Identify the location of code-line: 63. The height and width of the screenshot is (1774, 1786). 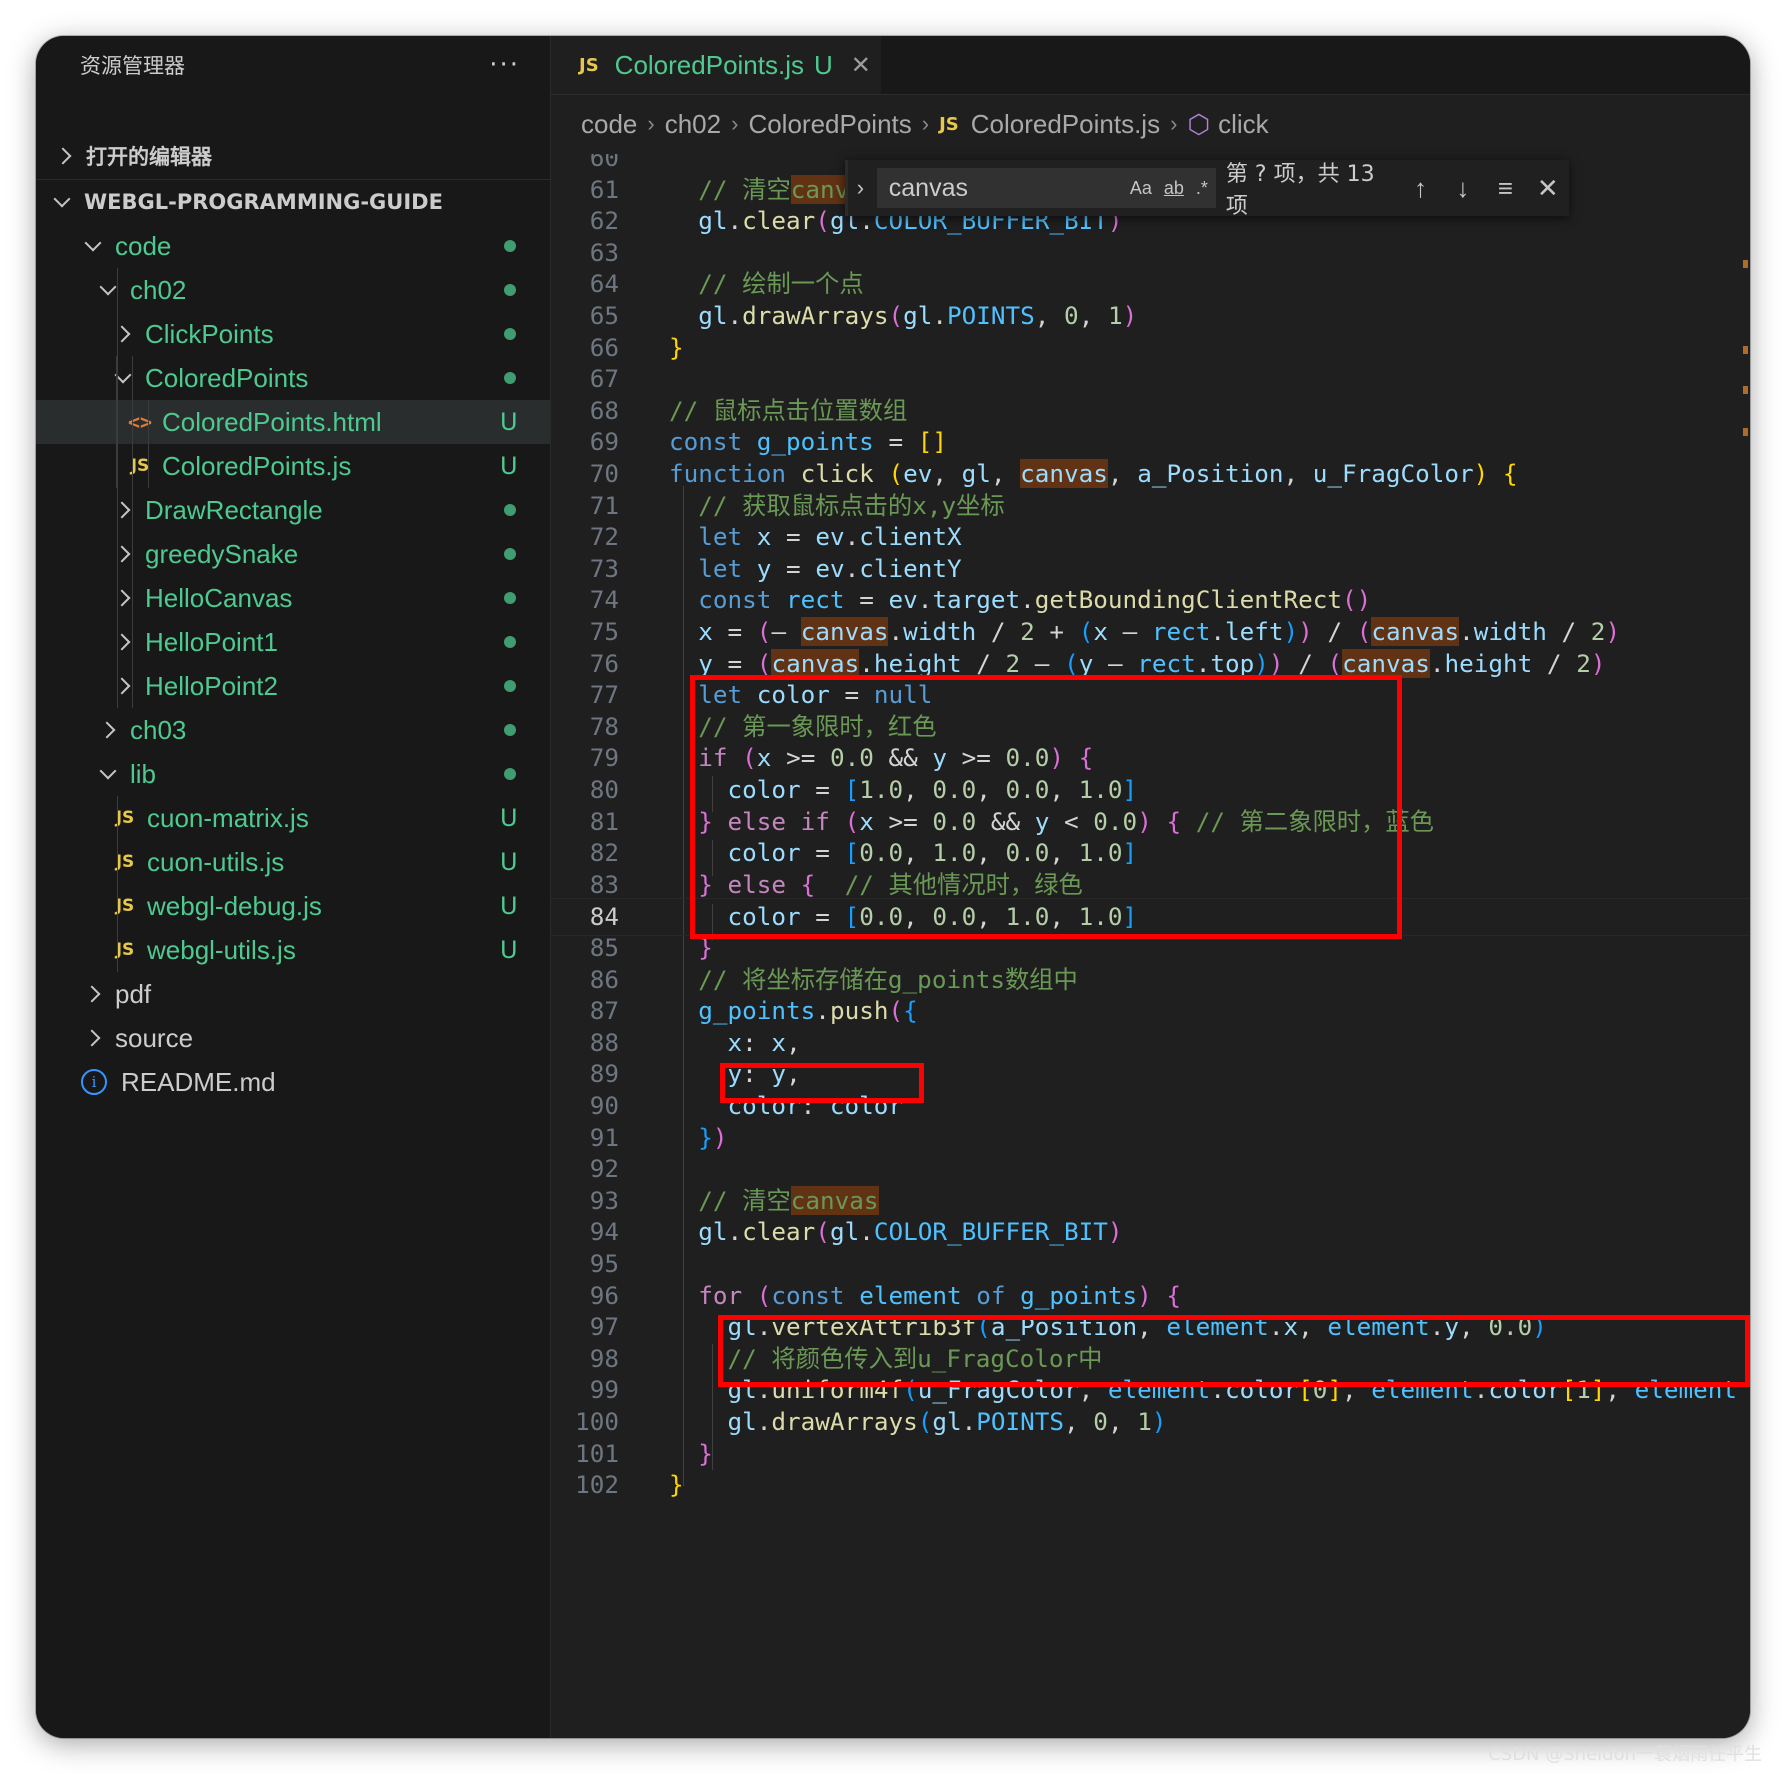
(1150, 253).